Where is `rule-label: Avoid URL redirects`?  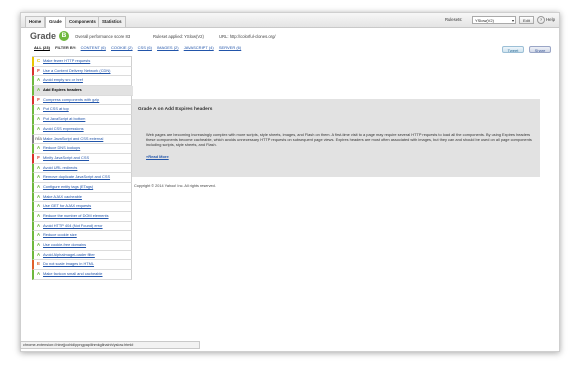 rule-label: Avoid URL redirects is located at coordinates (60, 167).